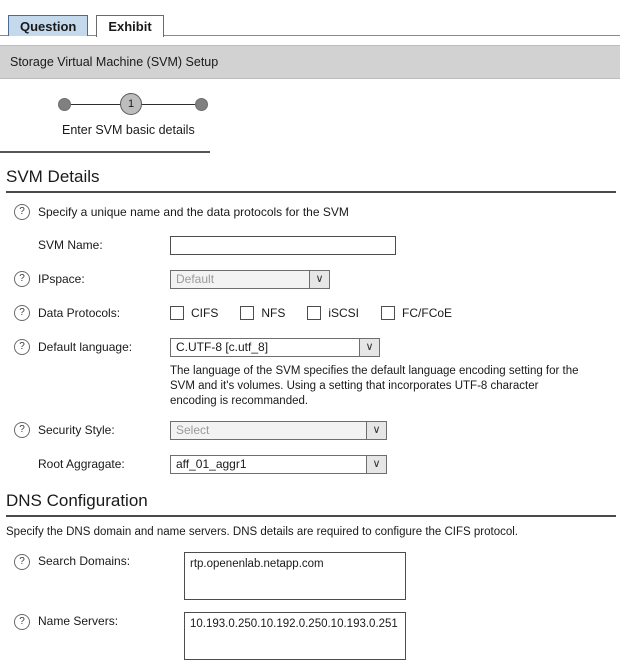 The image size is (620, 660). What do you see at coordinates (128, 130) in the screenshot?
I see `stepper-label: Enter SVM basic details` at bounding box center [128, 130].